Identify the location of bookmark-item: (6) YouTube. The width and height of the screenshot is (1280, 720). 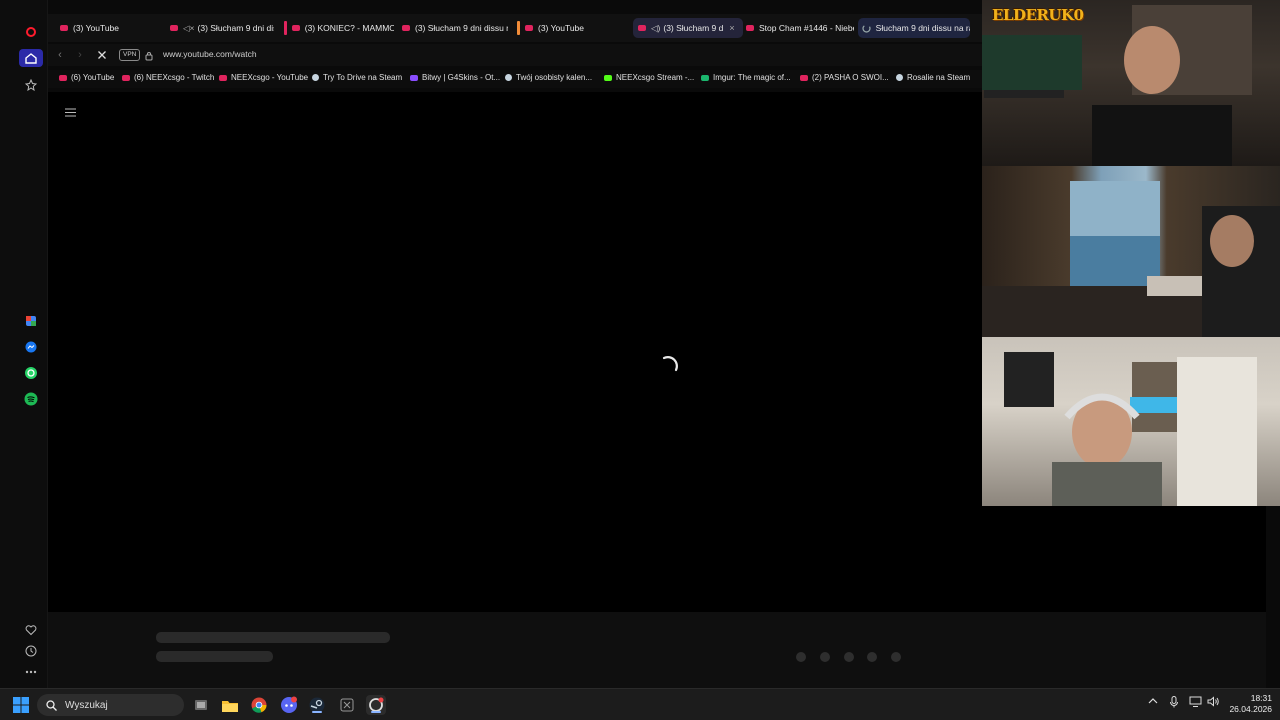
(86, 77).